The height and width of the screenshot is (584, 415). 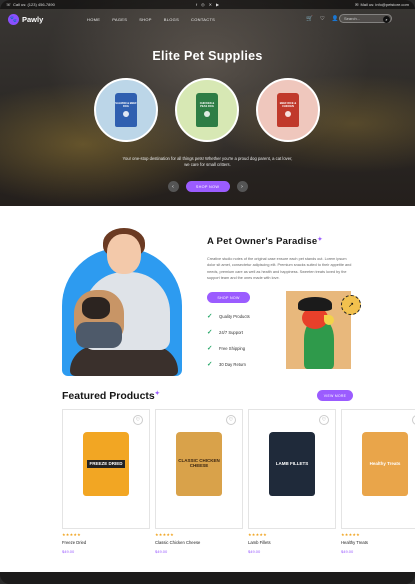 I want to click on hero-product-circle-2: CHICKEN & PEAS DOG, so click(x=207, y=110).